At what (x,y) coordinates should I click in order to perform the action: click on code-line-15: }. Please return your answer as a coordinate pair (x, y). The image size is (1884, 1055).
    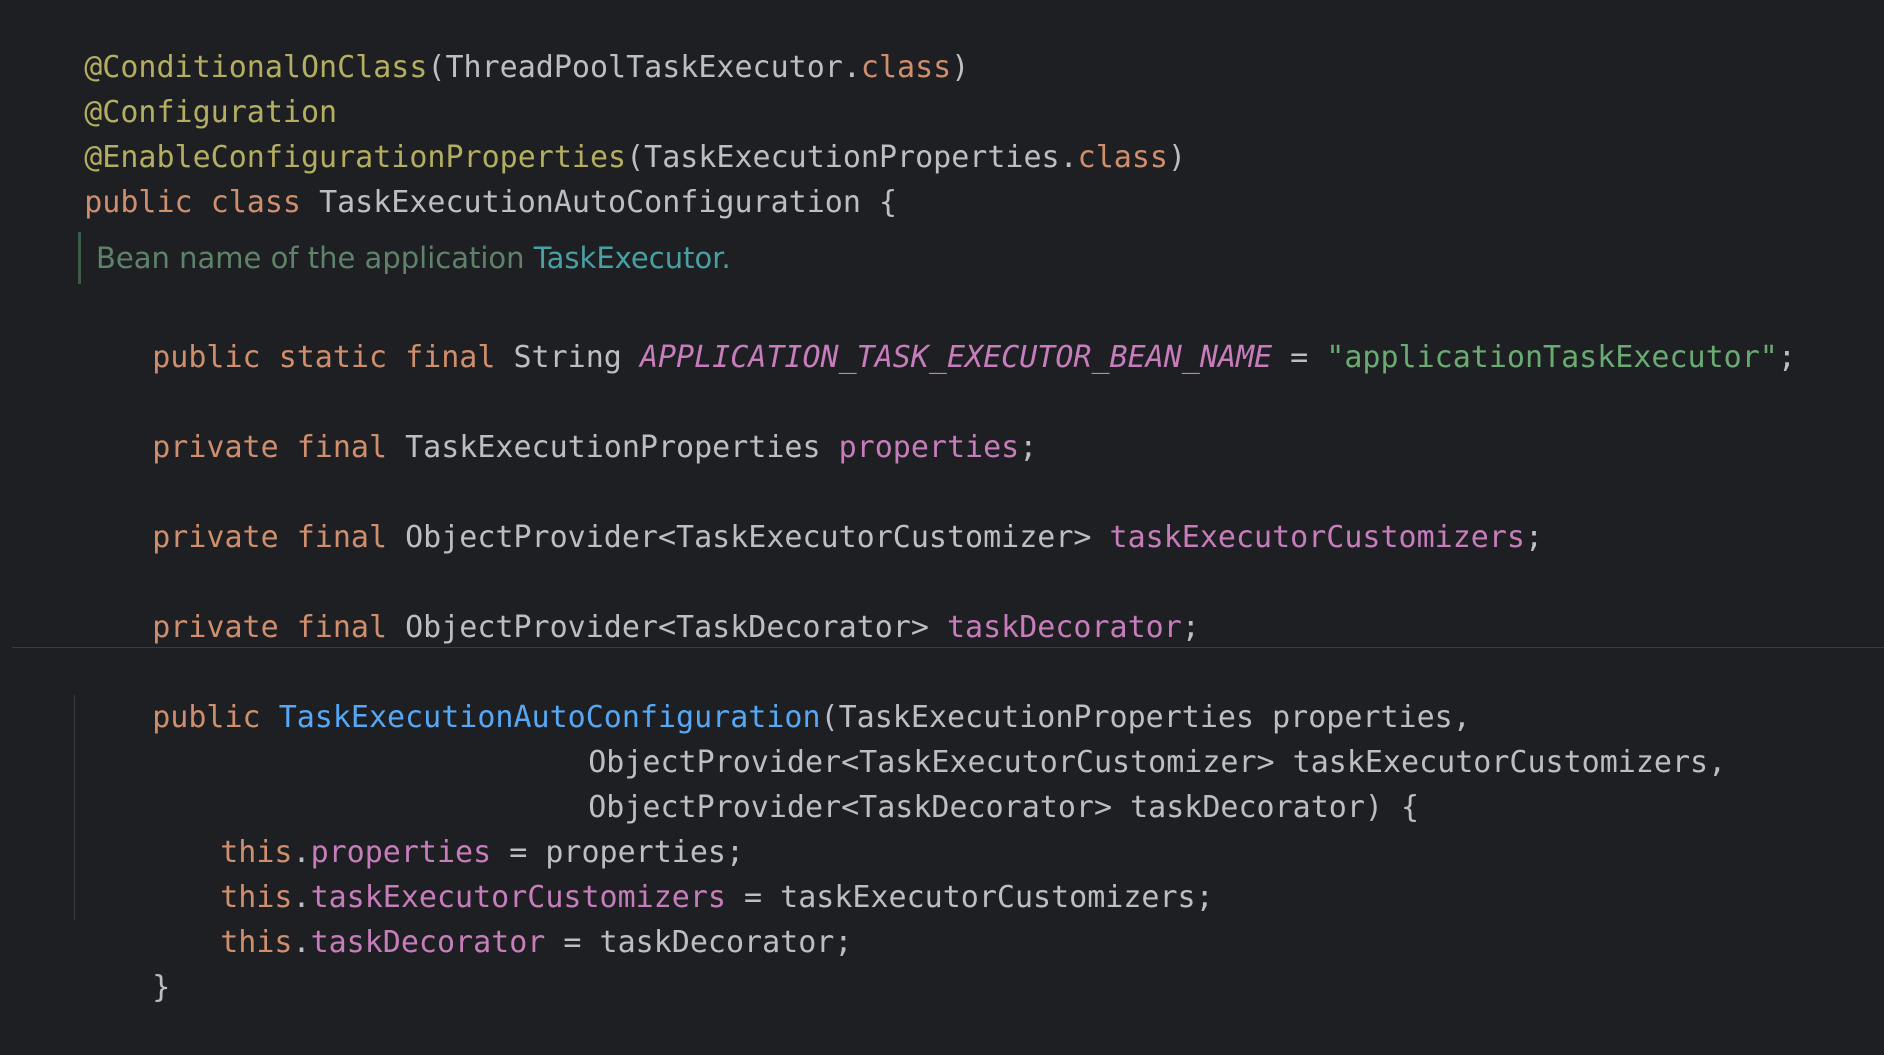
    Looking at the image, I should click on (125, 962).